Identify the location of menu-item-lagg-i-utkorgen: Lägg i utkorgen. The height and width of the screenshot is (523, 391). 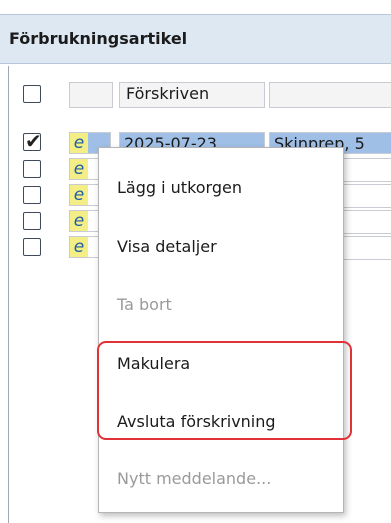
(179, 187).